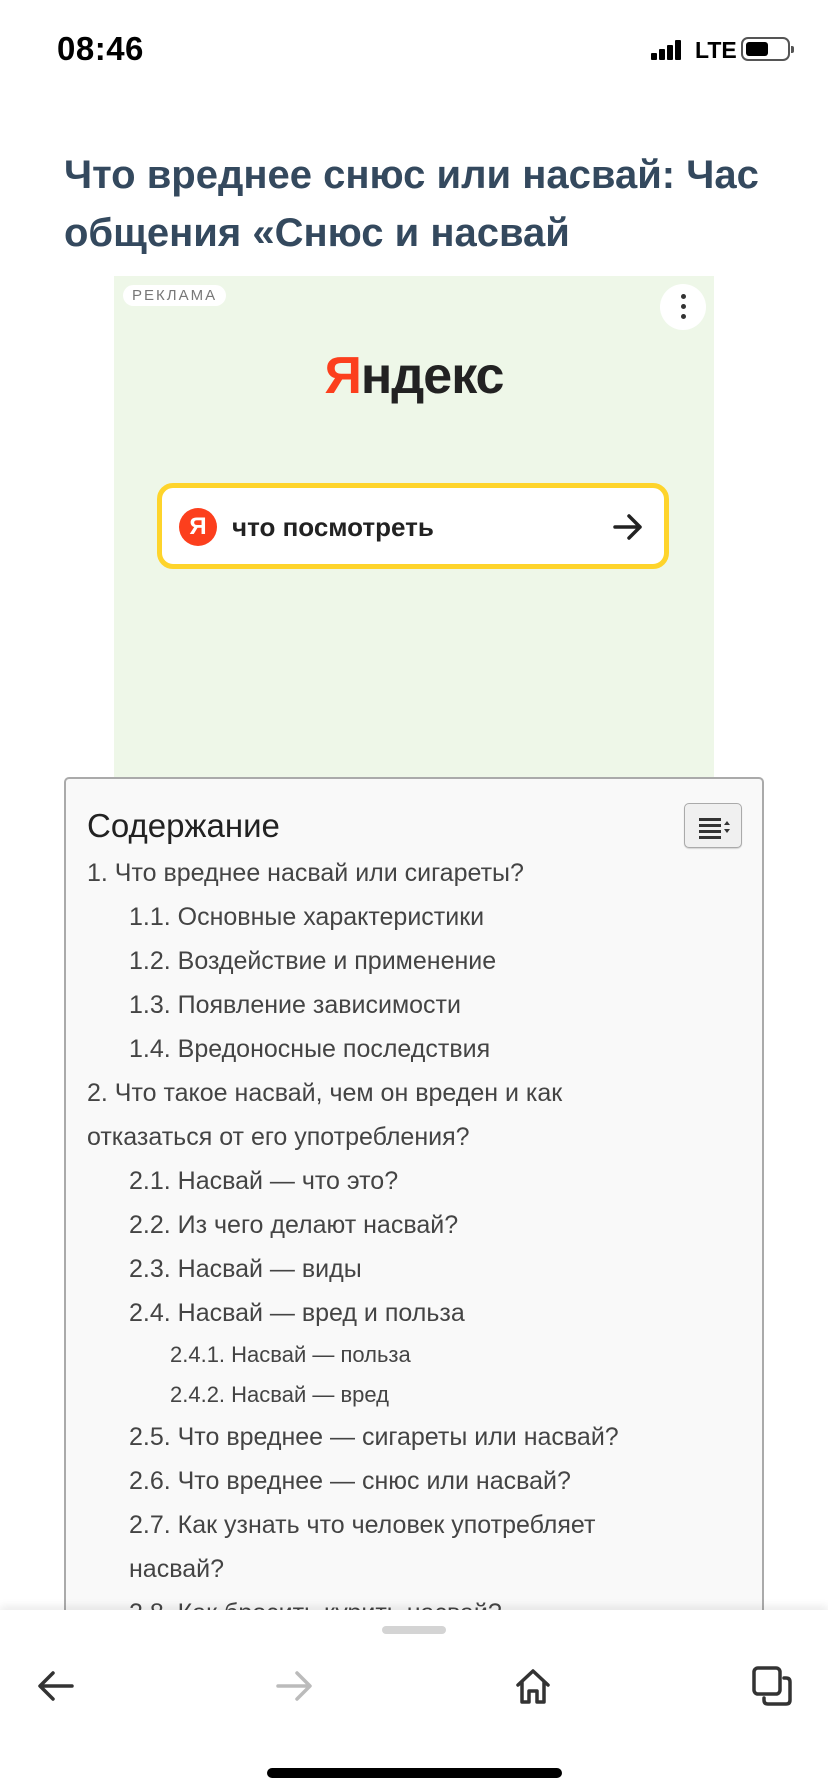  I want to click on sheet-grabber, so click(414, 1630).